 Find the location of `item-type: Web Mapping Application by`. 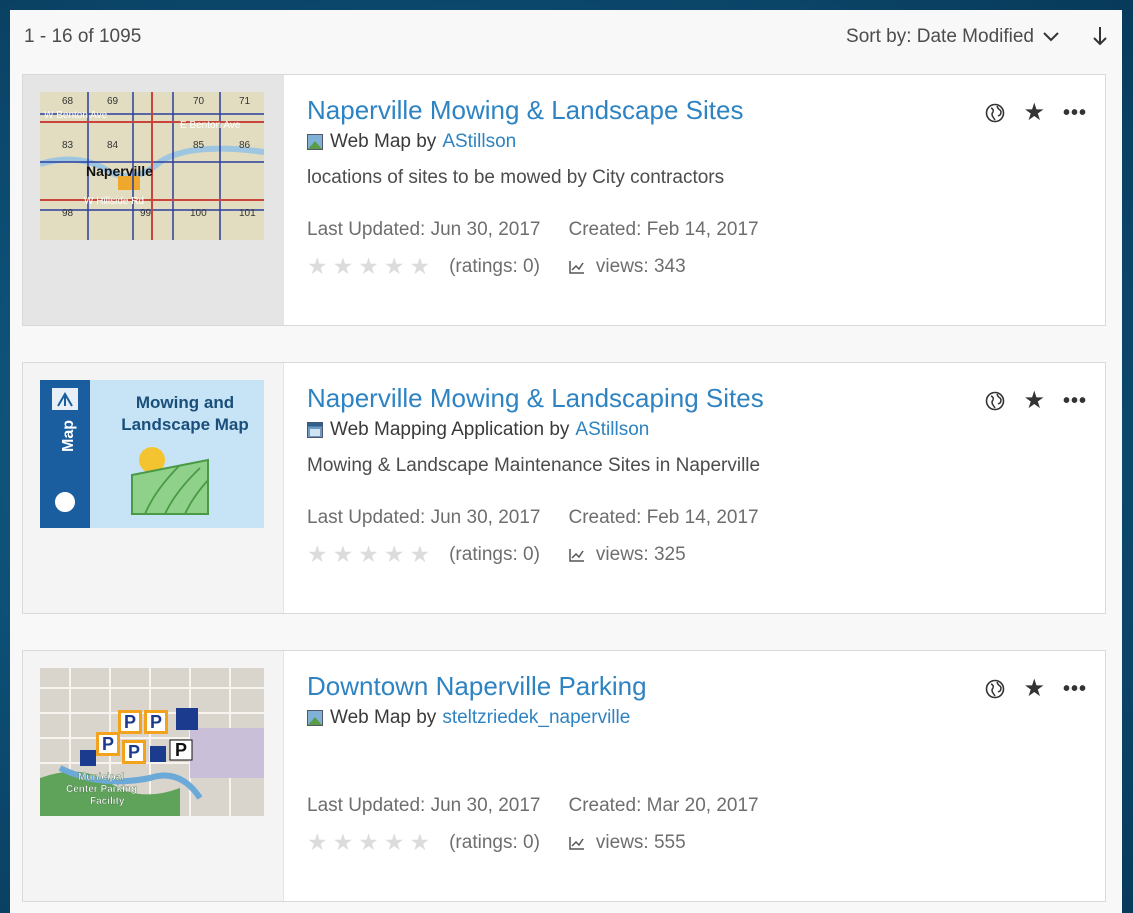

item-type: Web Mapping Application by is located at coordinates (450, 429).